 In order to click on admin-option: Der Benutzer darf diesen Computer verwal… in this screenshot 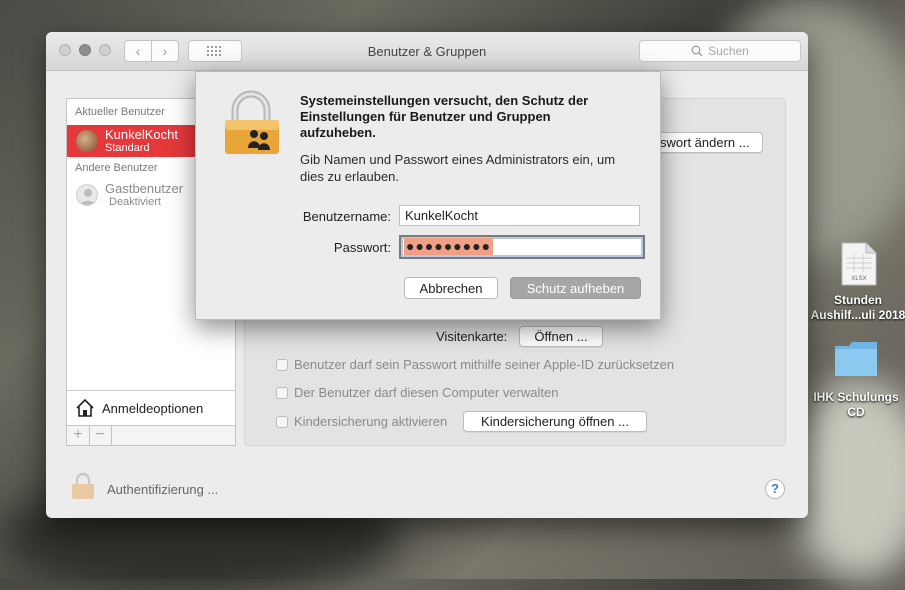, I will do `click(417, 392)`.